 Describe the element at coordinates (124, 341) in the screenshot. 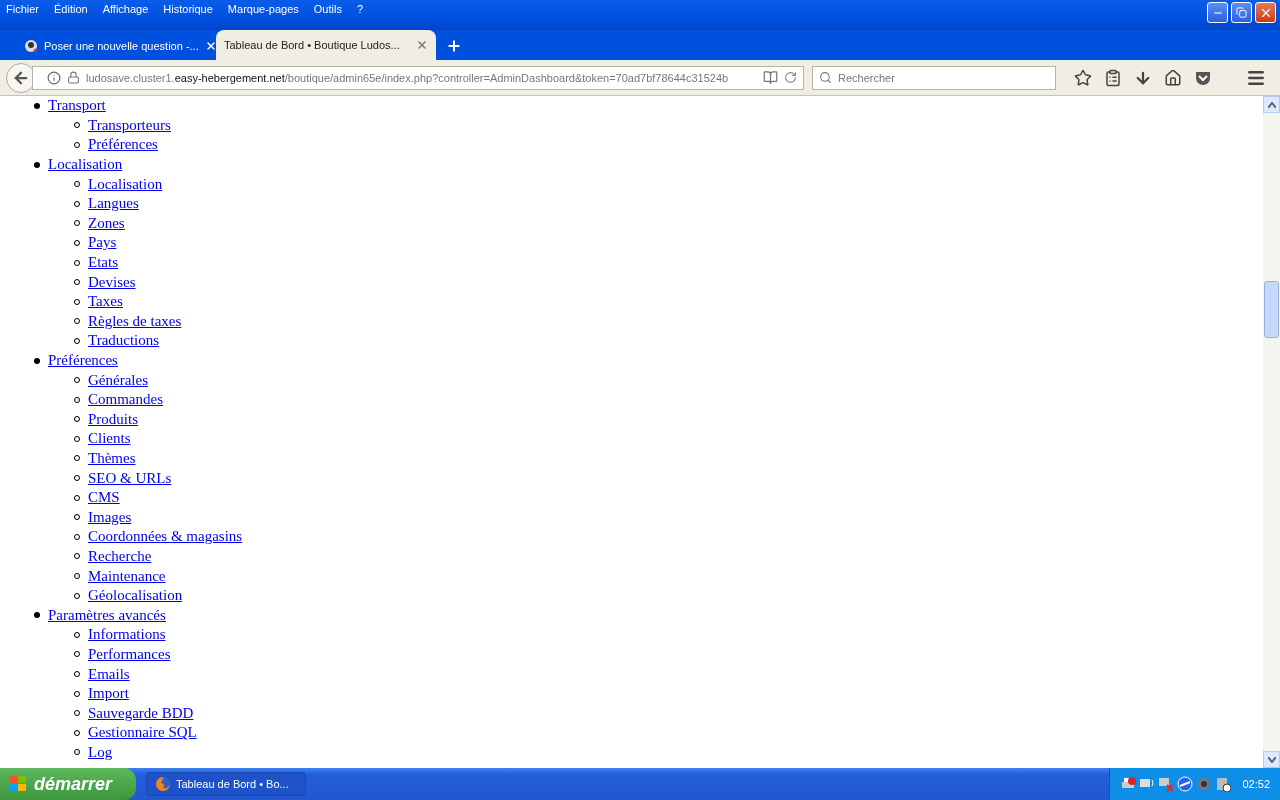

I see `nav-link: Traductions` at that location.